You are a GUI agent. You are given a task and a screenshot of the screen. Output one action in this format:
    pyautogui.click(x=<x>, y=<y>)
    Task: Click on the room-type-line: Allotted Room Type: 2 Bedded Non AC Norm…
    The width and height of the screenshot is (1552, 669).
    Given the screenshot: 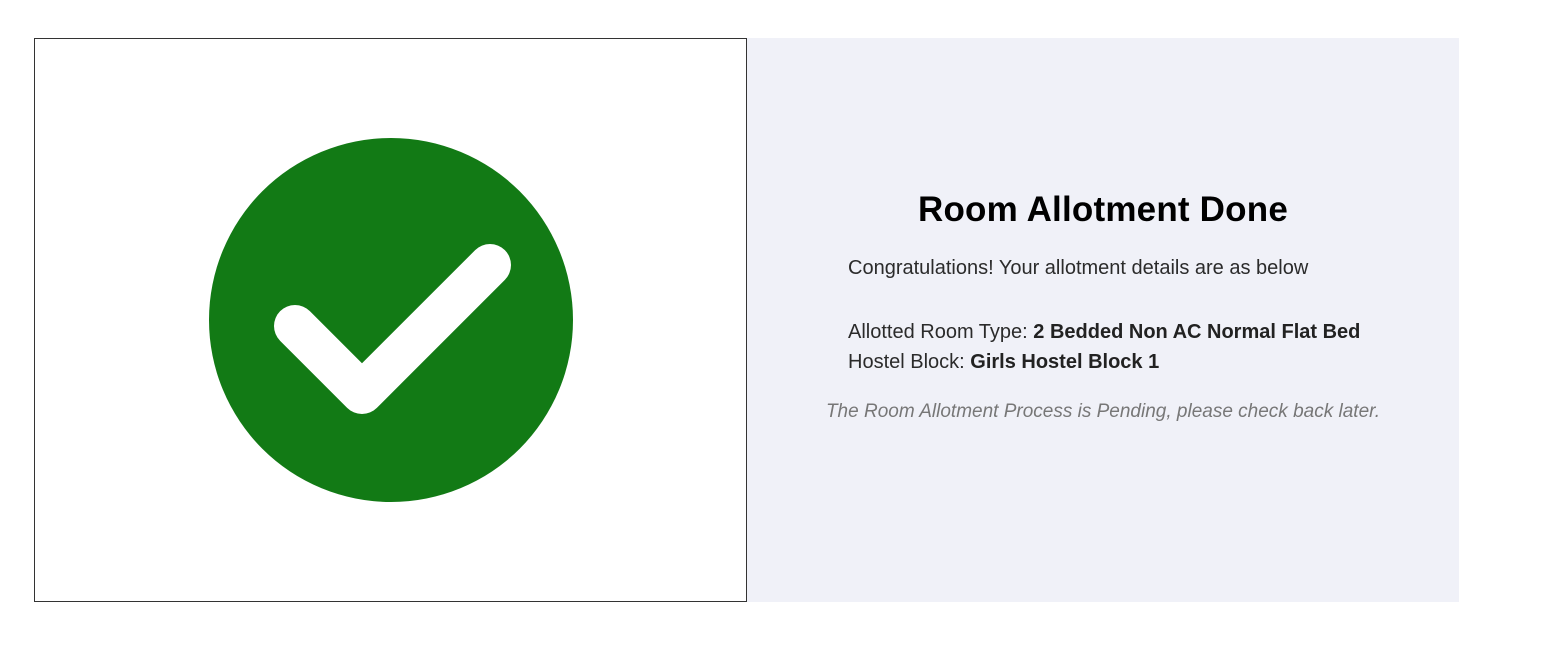 What is the action you would take?
    pyautogui.click(x=1104, y=332)
    